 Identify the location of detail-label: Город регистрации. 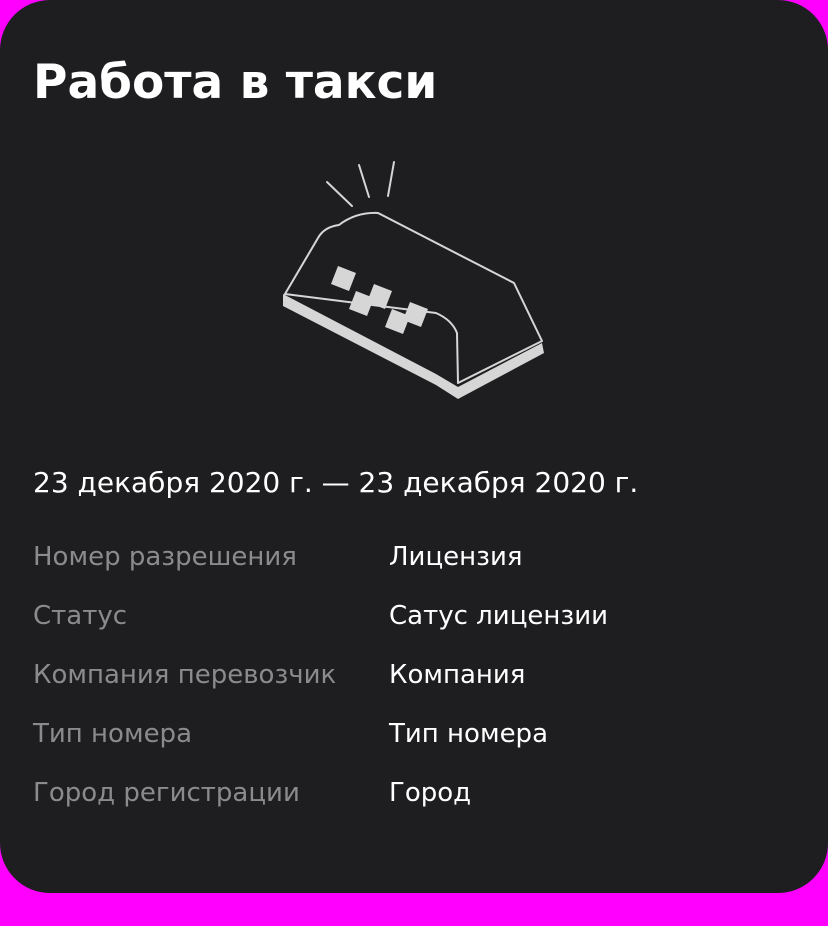
(166, 793).